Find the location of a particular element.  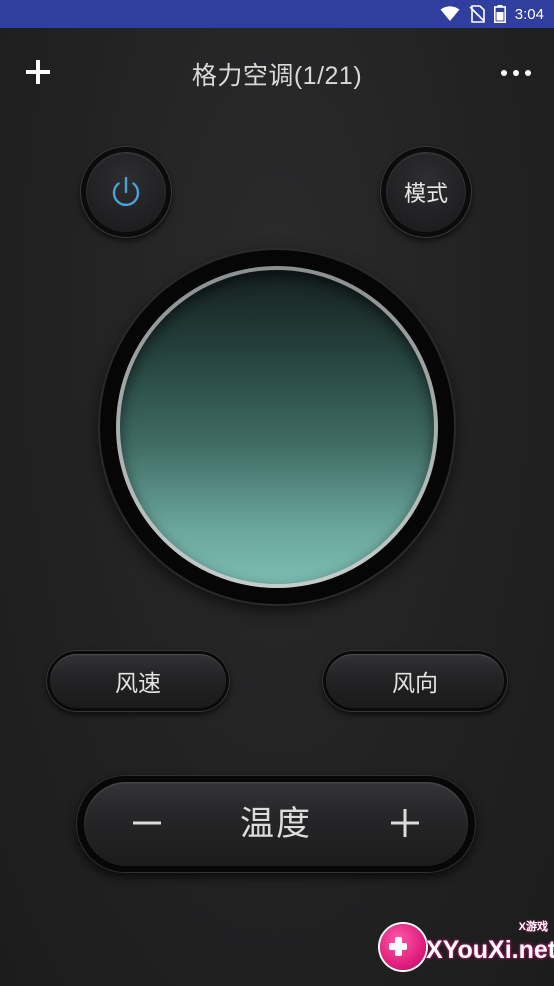

power-button is located at coordinates (126, 192).